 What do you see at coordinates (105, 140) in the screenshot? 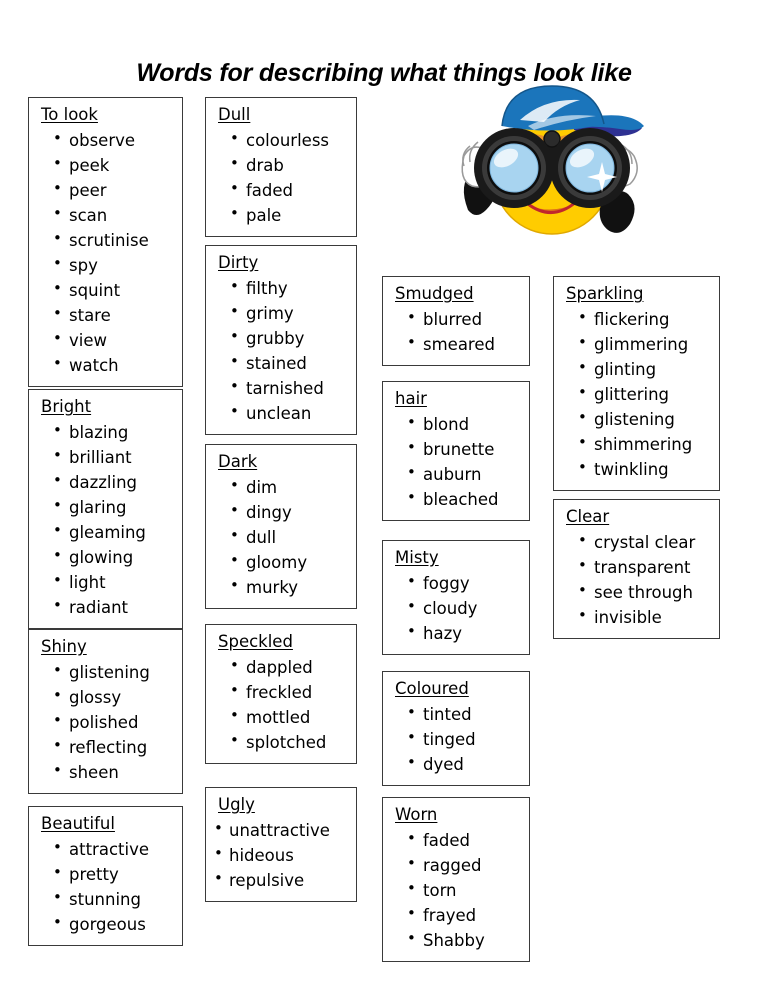
I see `word-item: observe` at bounding box center [105, 140].